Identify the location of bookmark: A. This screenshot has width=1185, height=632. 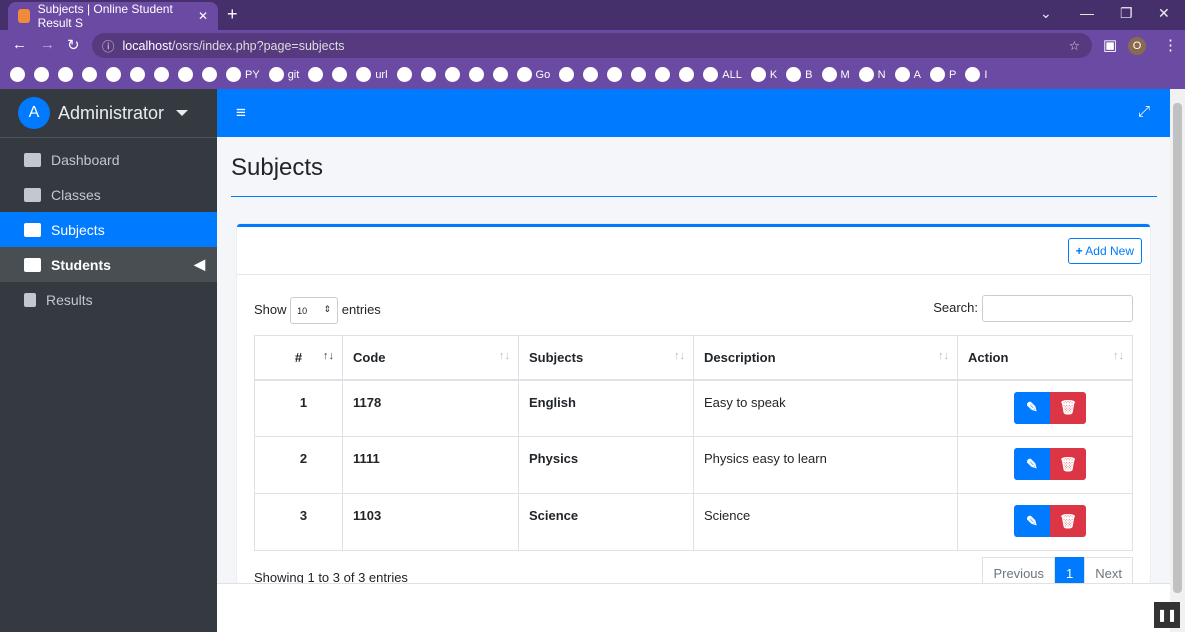
(907, 74).